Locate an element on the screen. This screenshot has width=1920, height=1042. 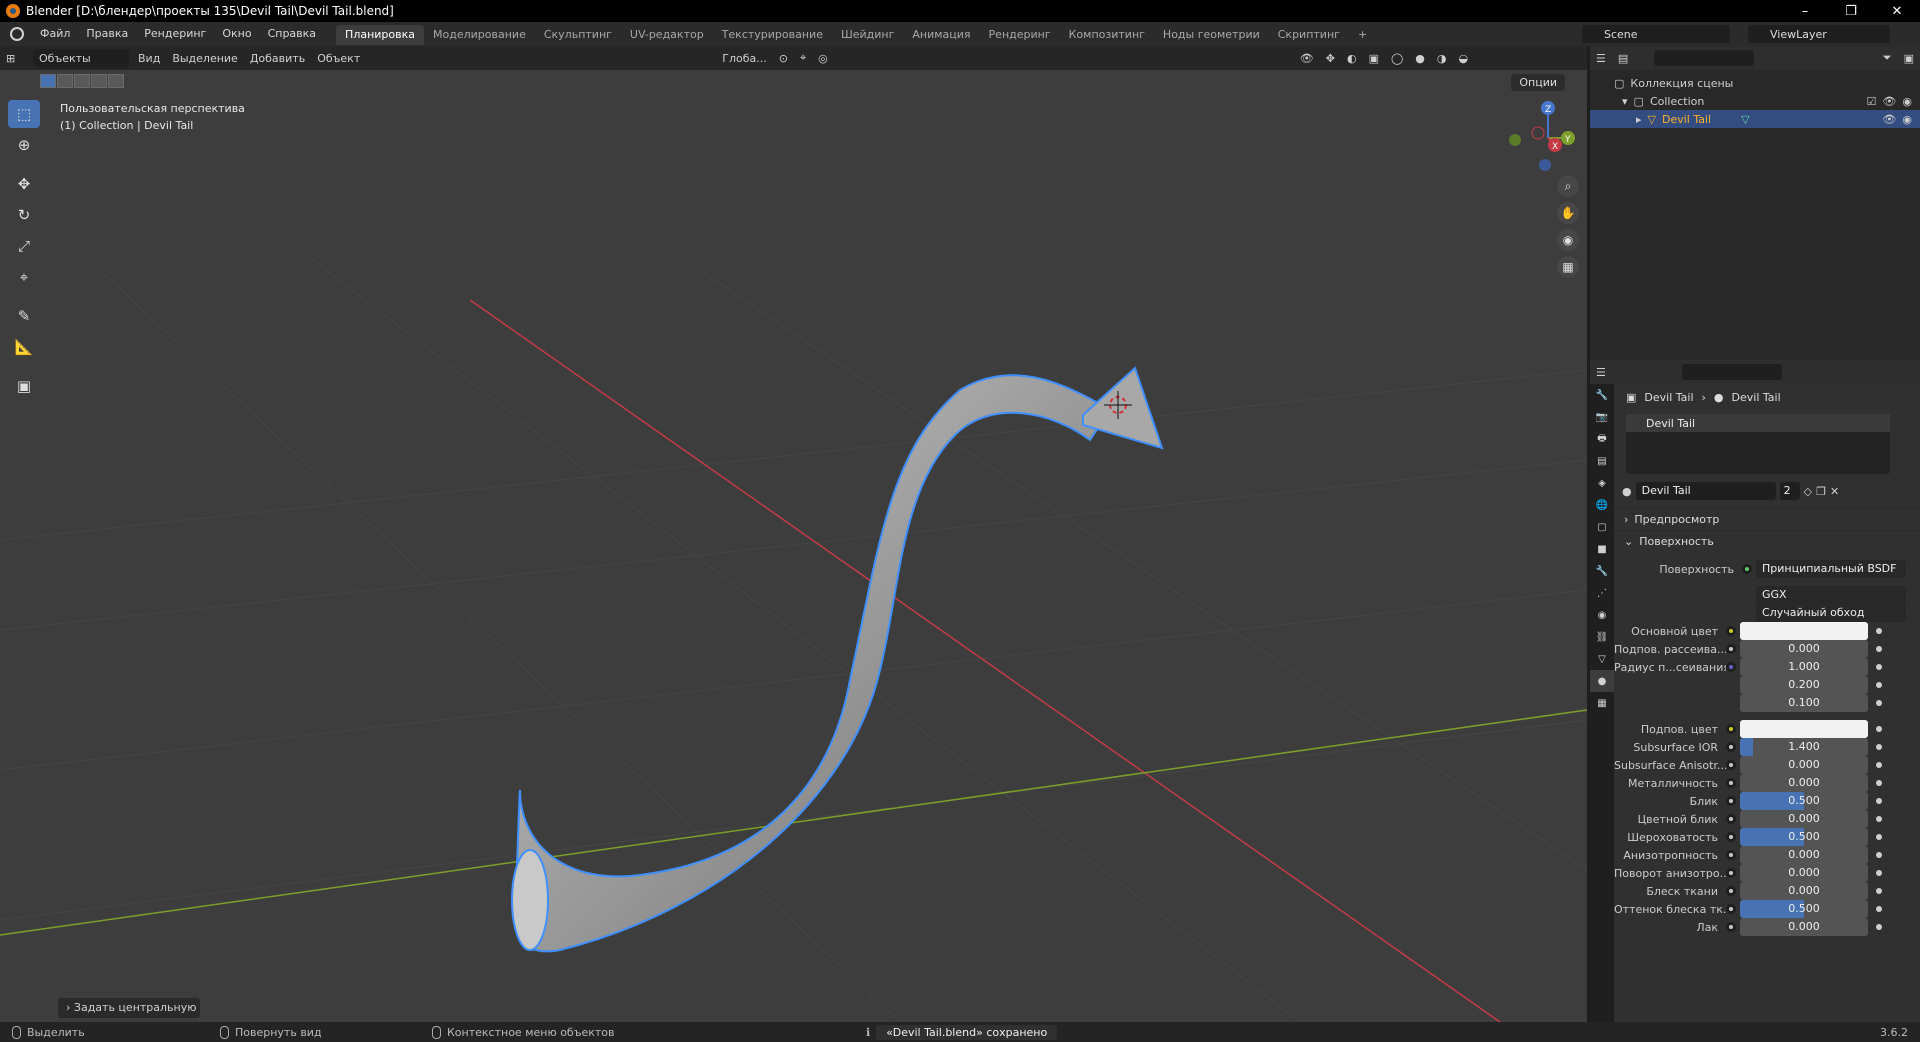
blender-menu-icon is located at coordinates (17, 34).